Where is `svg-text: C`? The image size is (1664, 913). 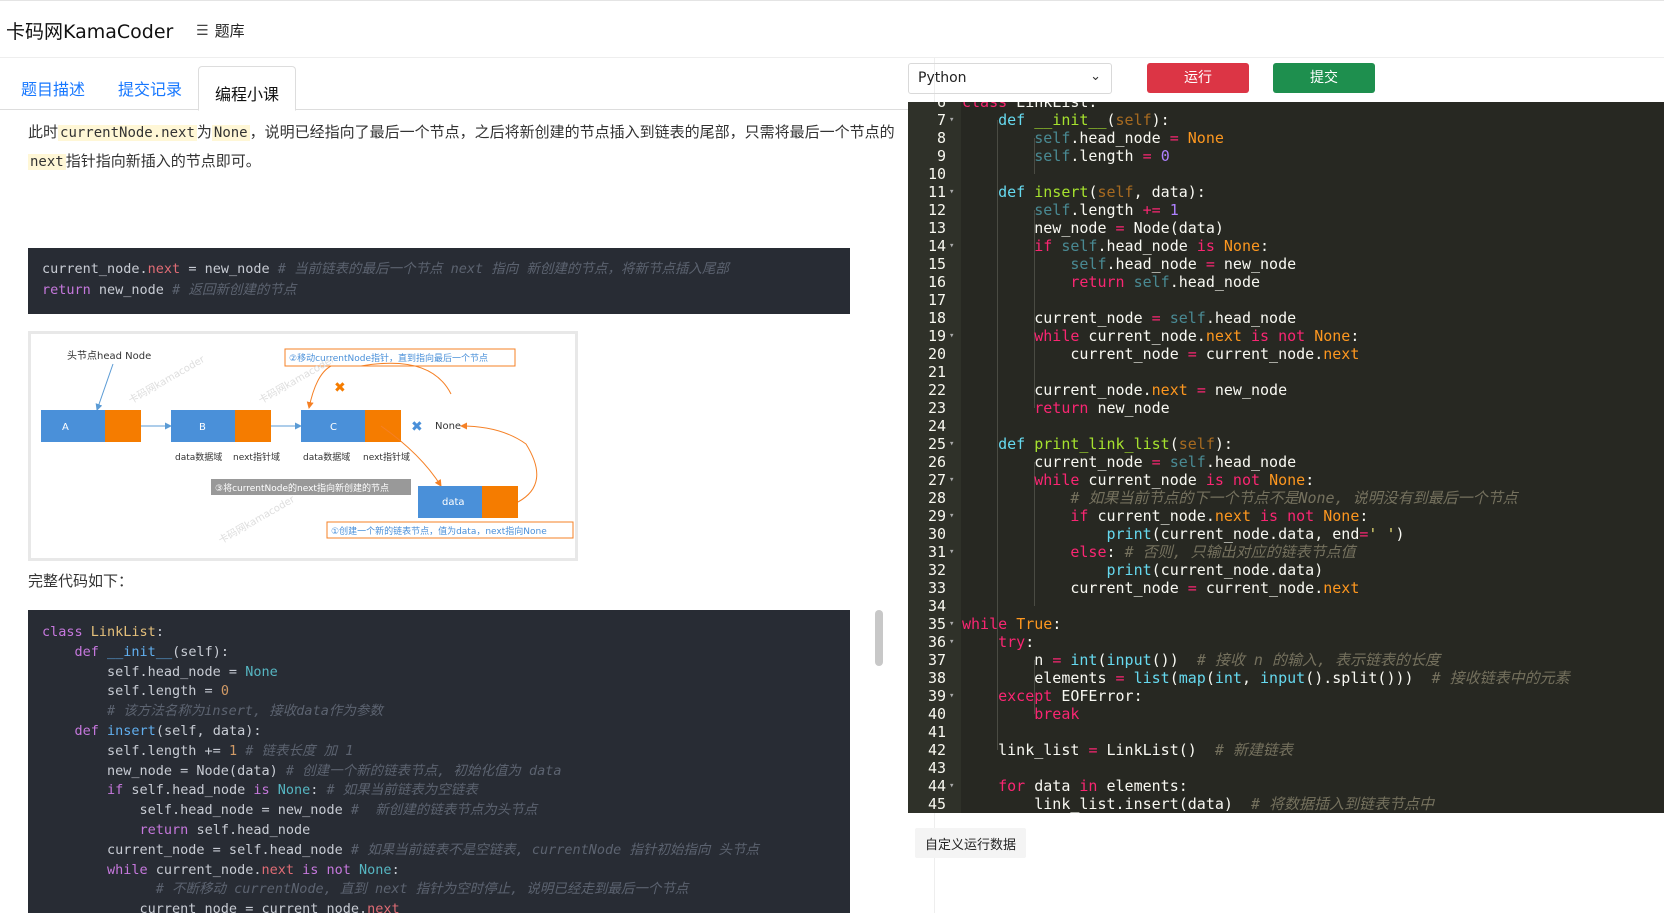
svg-text: C is located at coordinates (333, 427).